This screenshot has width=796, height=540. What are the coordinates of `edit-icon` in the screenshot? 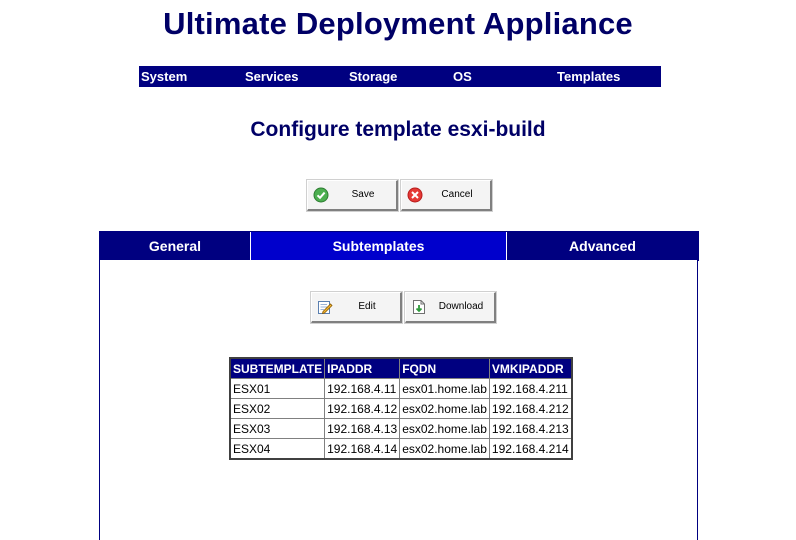 It's located at (325, 308).